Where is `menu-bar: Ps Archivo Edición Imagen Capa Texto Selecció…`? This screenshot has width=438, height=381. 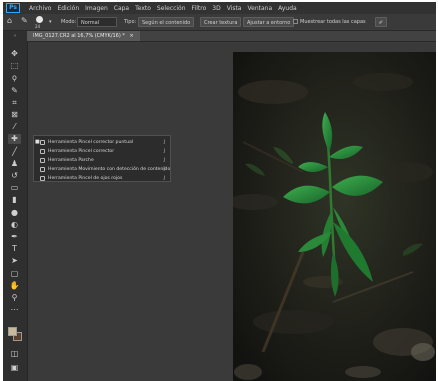
menu-bar: Ps Archivo Edición Imagen Capa Texto Selecció… is located at coordinates (219, 8).